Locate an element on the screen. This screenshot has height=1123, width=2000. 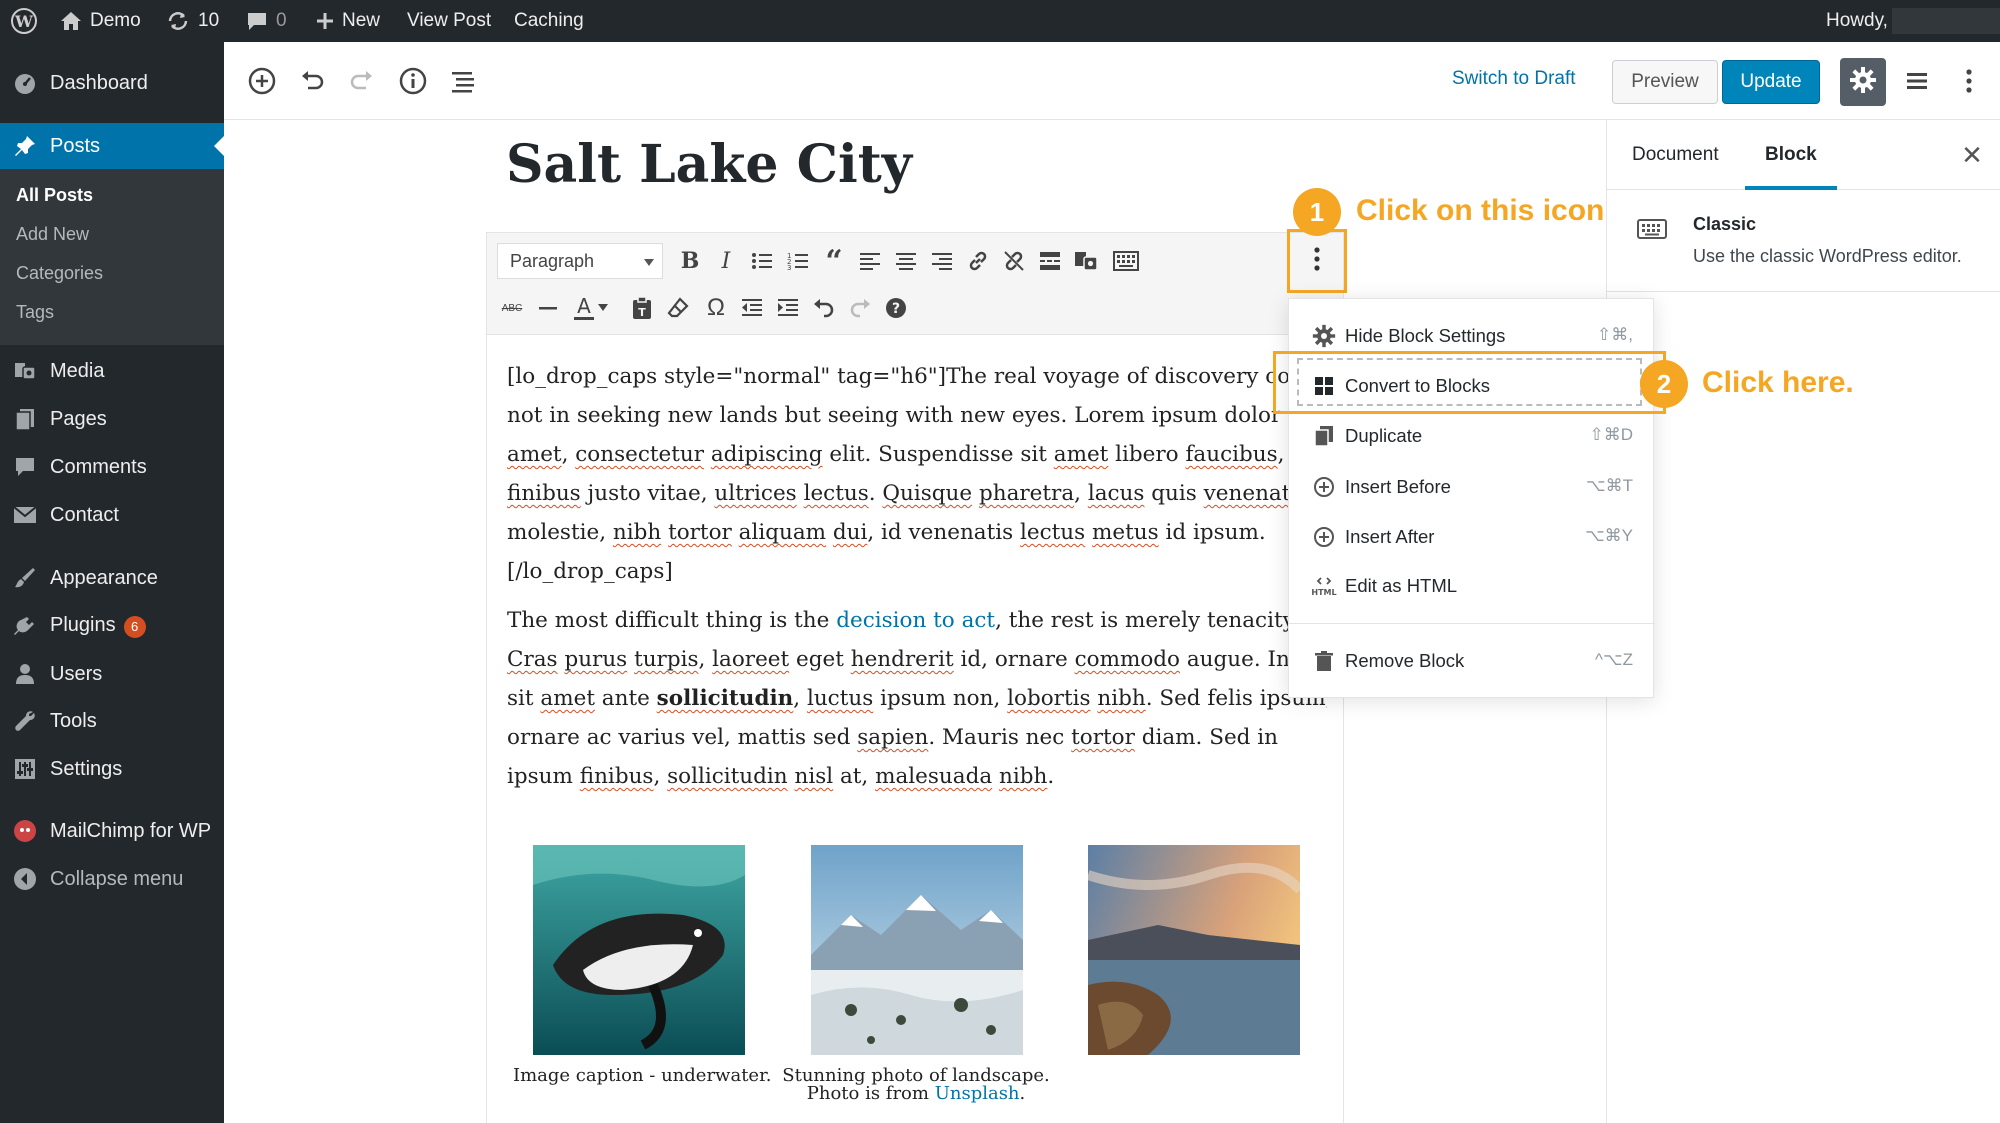
updates-link: 10 is located at coordinates (192, 21).